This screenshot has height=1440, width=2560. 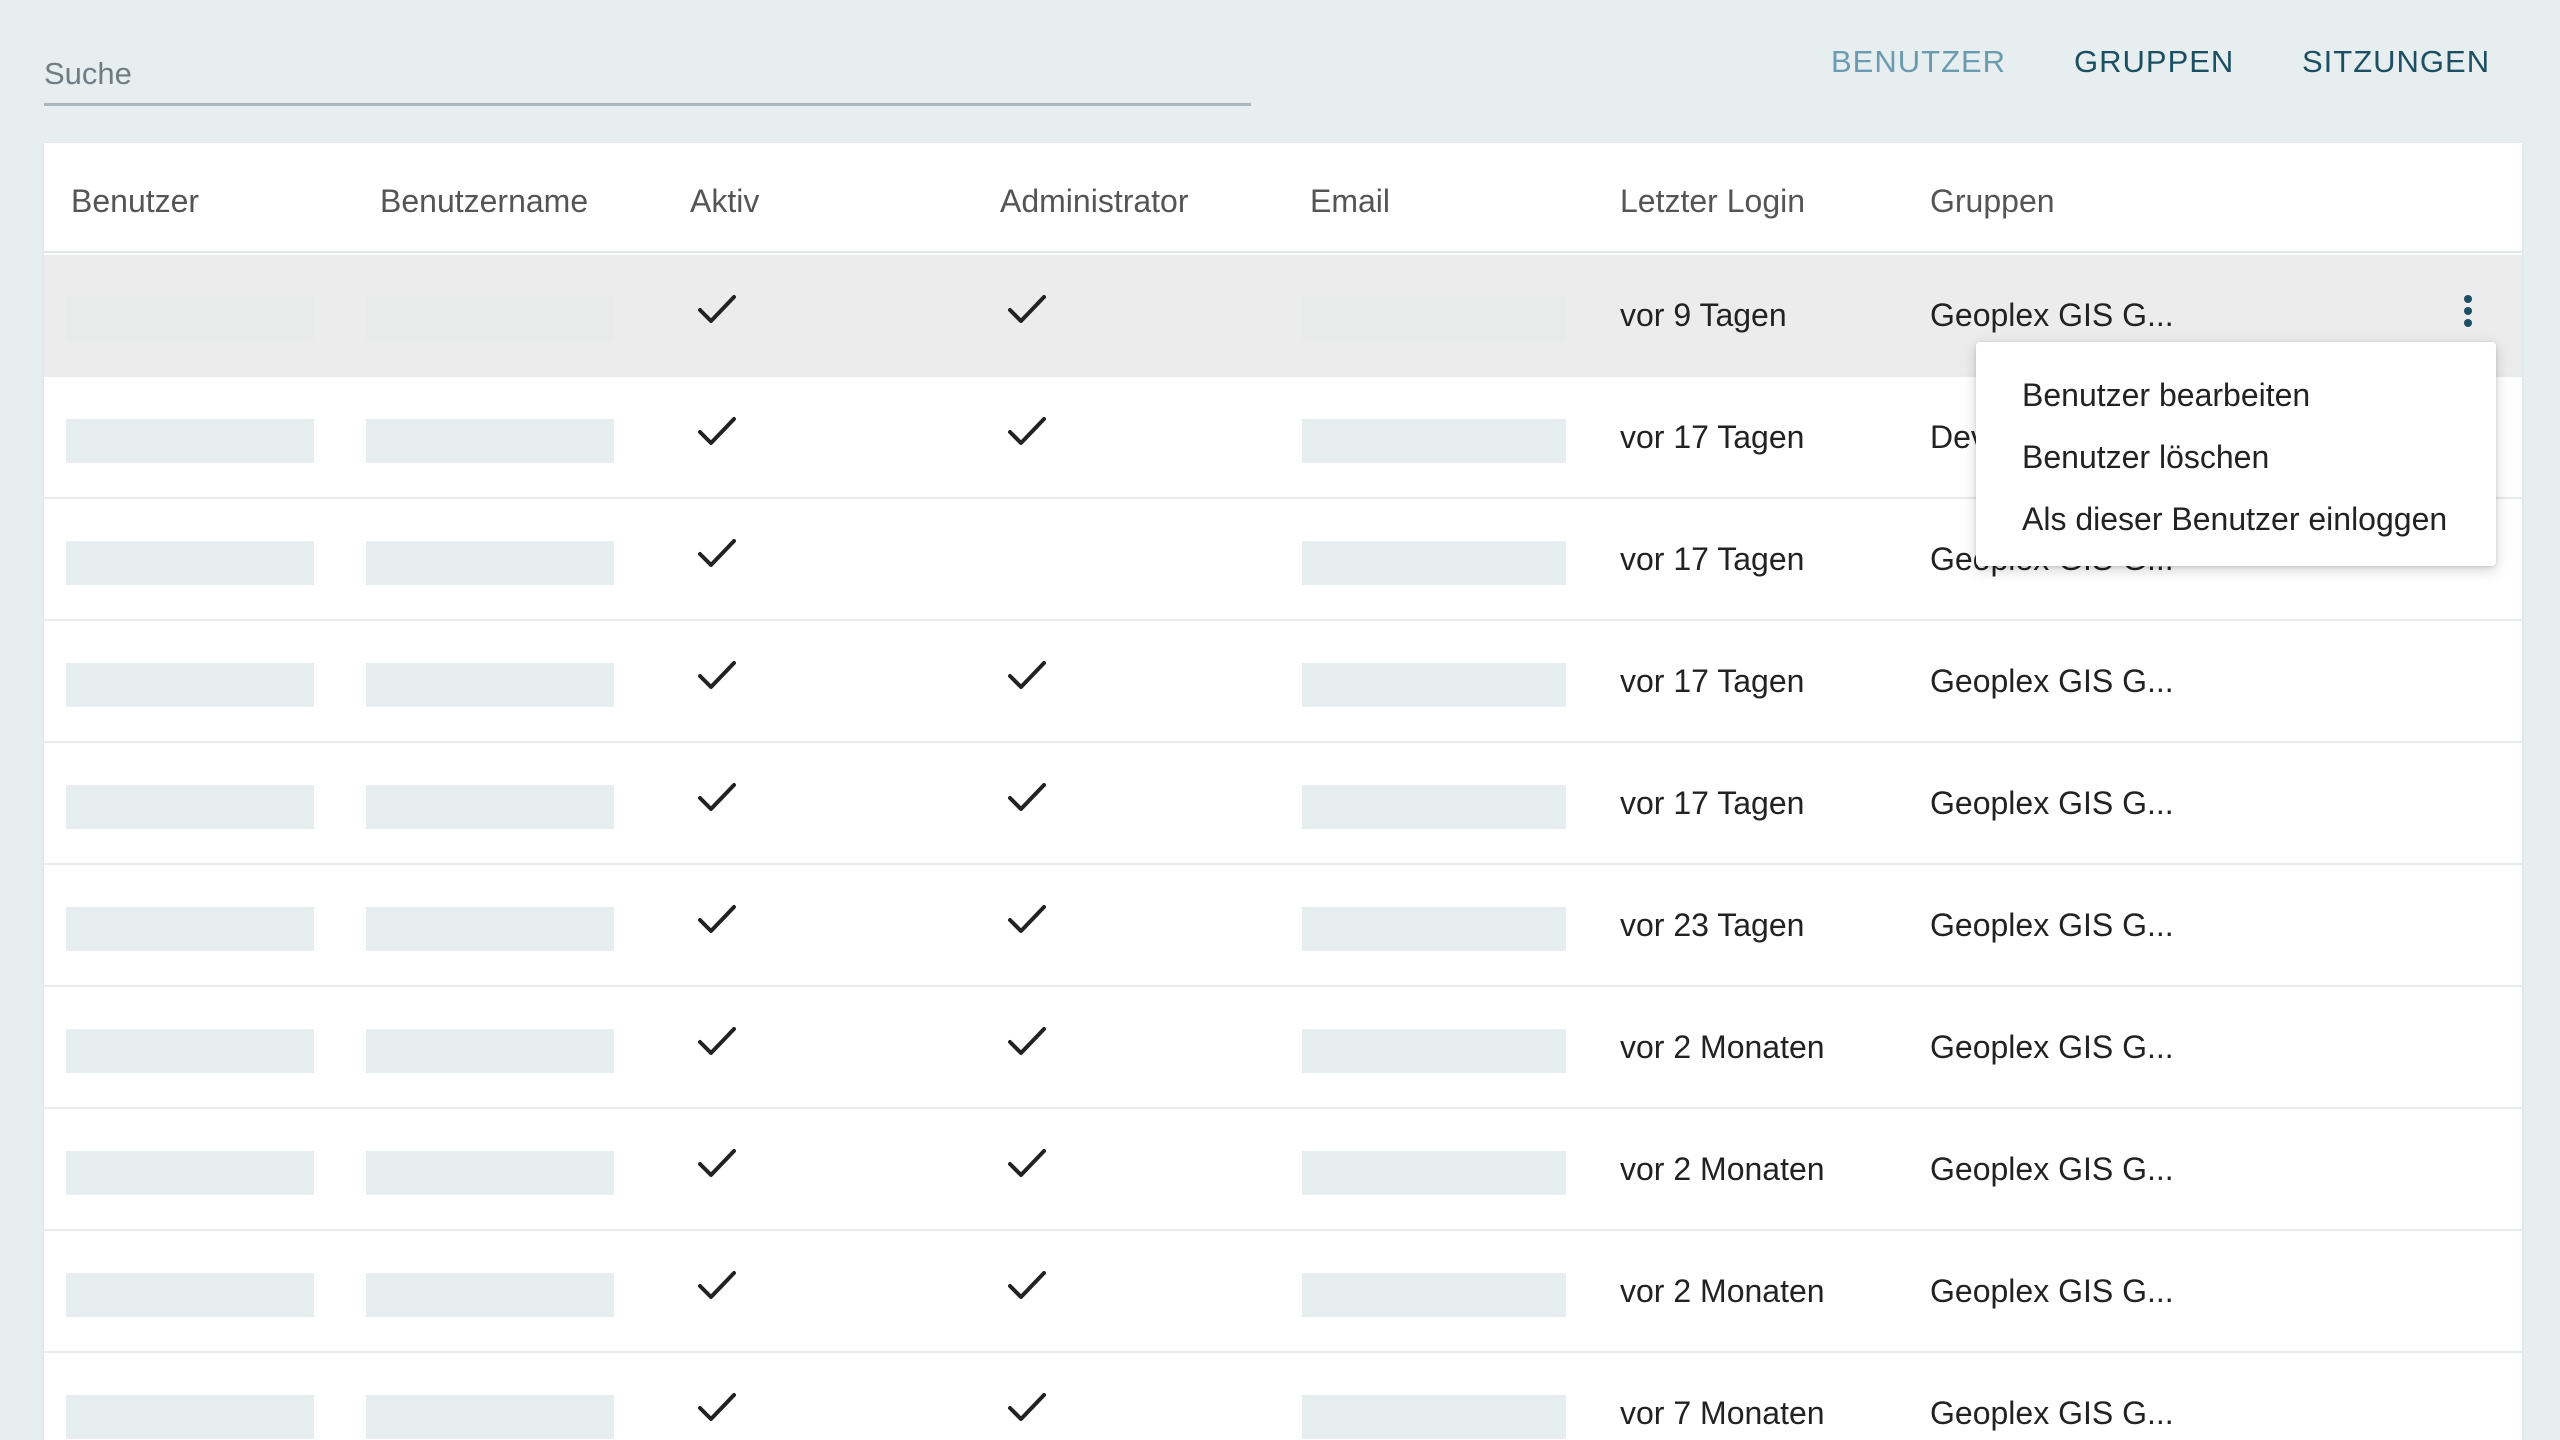 I want to click on menu-item-login-as-user: Als dieser Benutzer einloggen, so click(x=2236, y=519).